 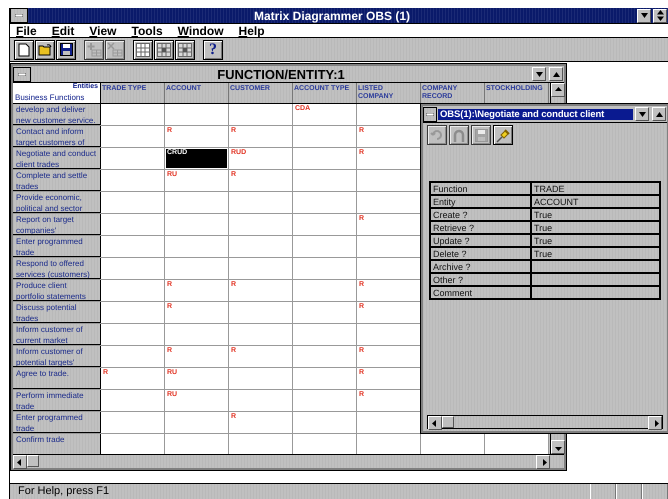 I want to click on menu-item: View, so click(x=104, y=31).